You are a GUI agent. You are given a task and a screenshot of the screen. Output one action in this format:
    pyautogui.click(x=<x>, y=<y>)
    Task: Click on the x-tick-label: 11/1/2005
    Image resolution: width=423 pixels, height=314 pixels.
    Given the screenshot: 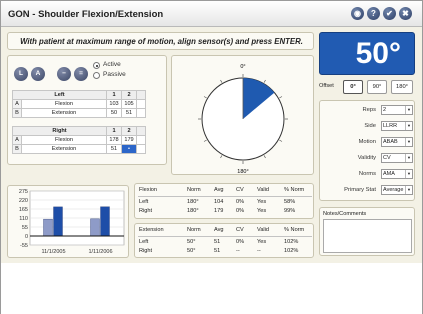 What is the action you would take?
    pyautogui.click(x=53, y=252)
    